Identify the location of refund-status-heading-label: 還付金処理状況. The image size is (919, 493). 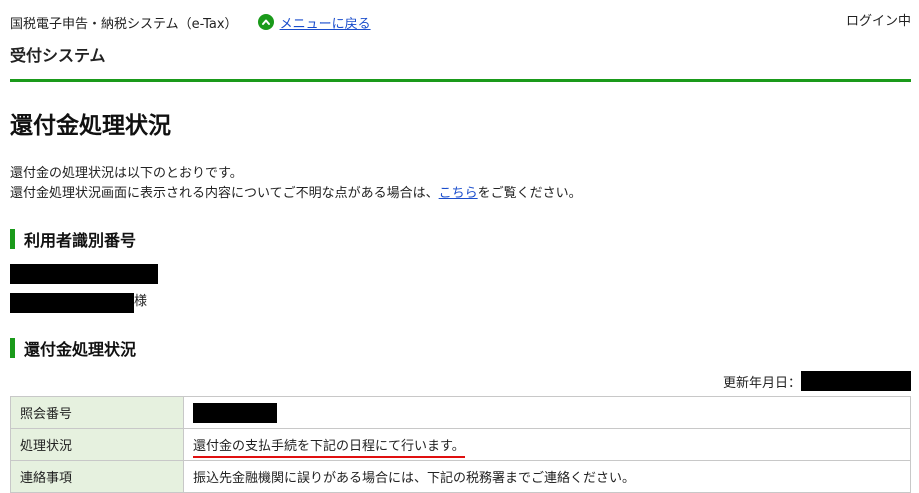
(80, 349).